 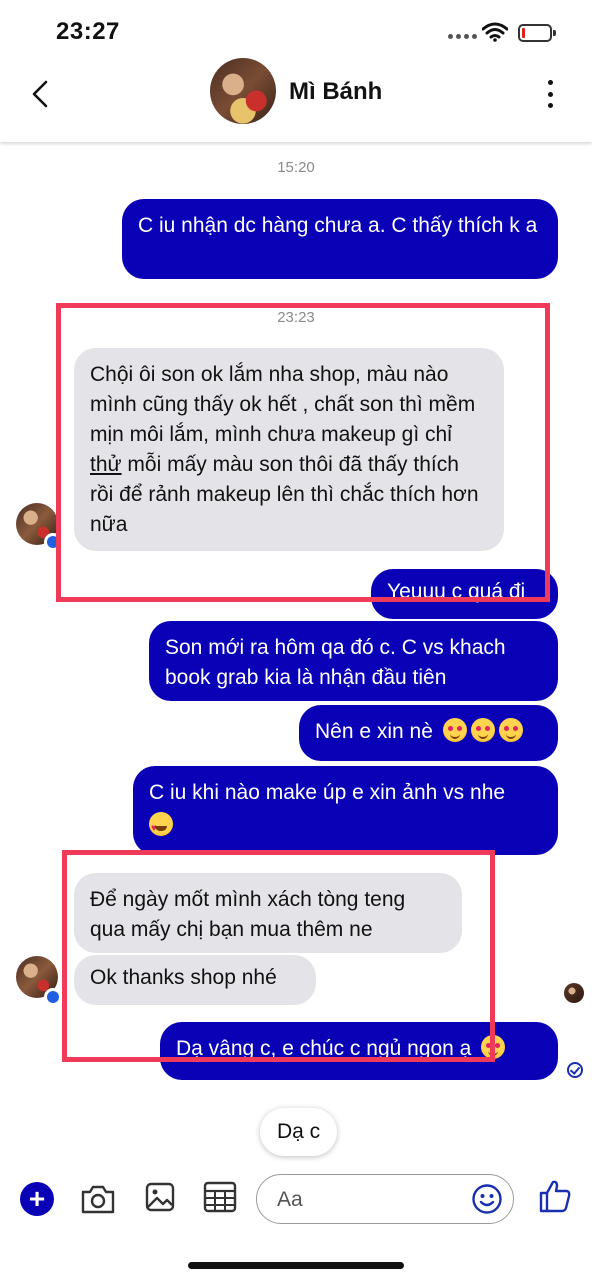 What do you see at coordinates (160, 1197) in the screenshot?
I see `gallery-icon` at bounding box center [160, 1197].